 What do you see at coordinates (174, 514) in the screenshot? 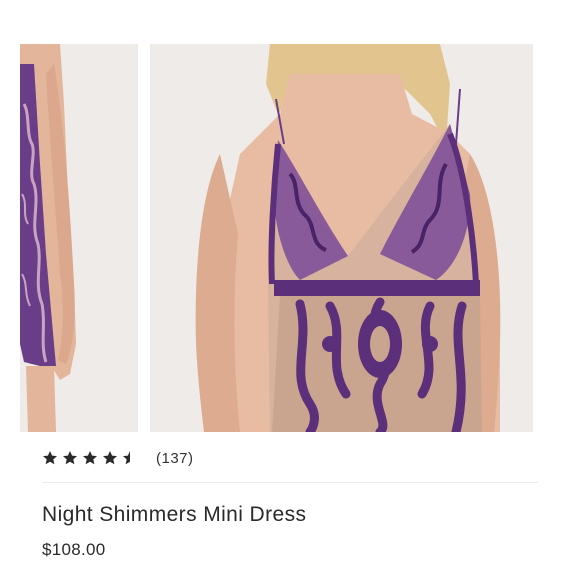
I see `product-title: Night Shimmers Mini Dress` at bounding box center [174, 514].